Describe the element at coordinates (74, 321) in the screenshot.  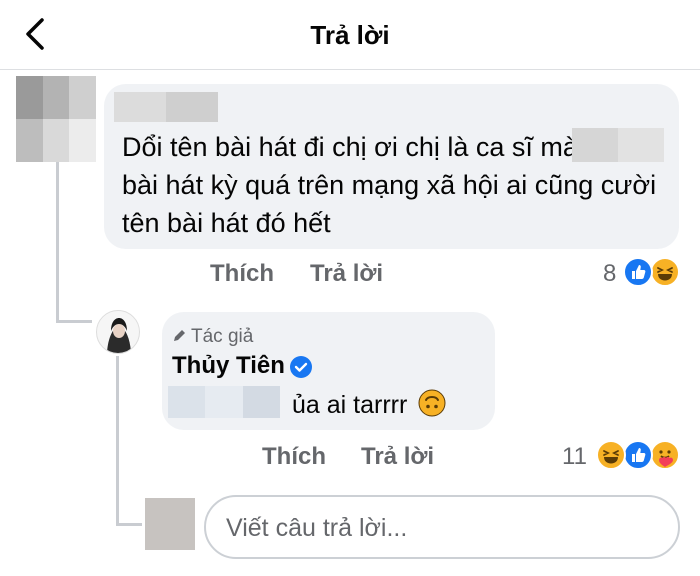
I see `thread-line-branch` at that location.